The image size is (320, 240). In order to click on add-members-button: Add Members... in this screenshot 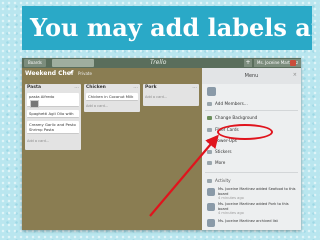, I will do `click(227, 103)`.